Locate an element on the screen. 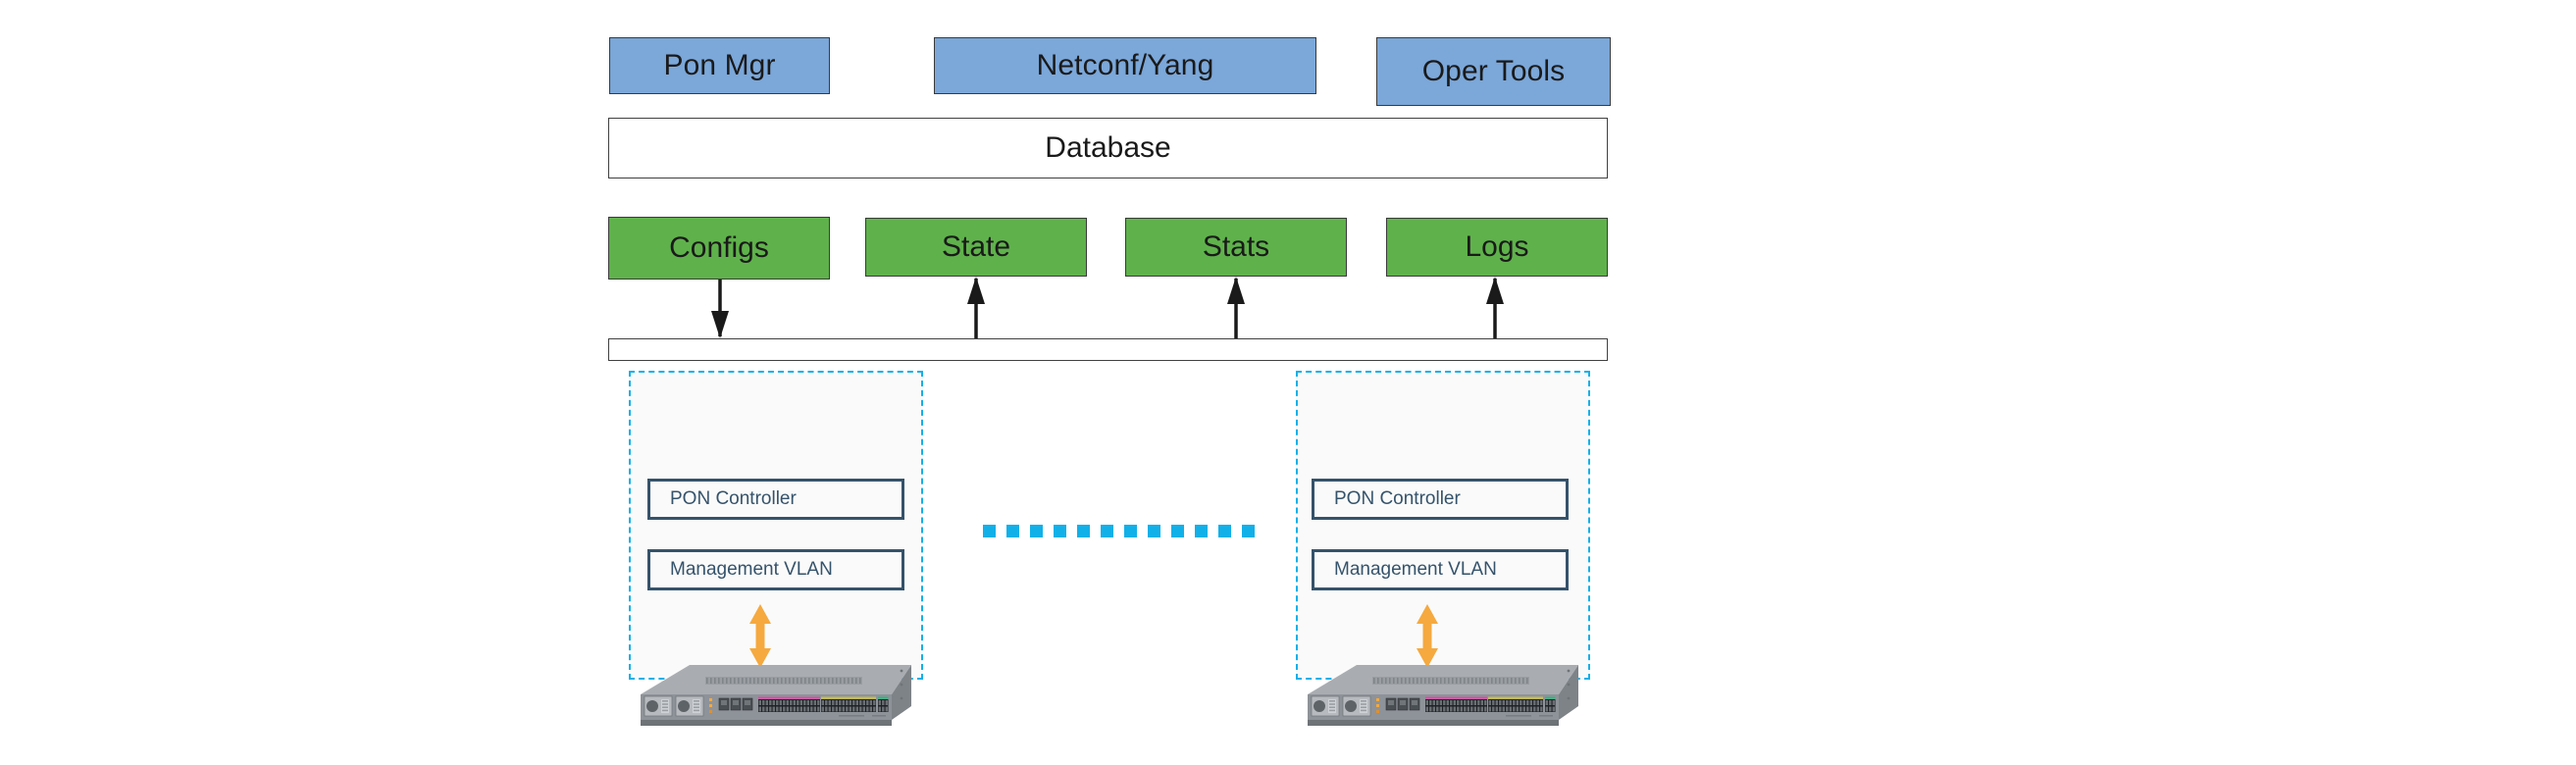 This screenshot has width=2576, height=765. store-box-state: State is located at coordinates (976, 247).